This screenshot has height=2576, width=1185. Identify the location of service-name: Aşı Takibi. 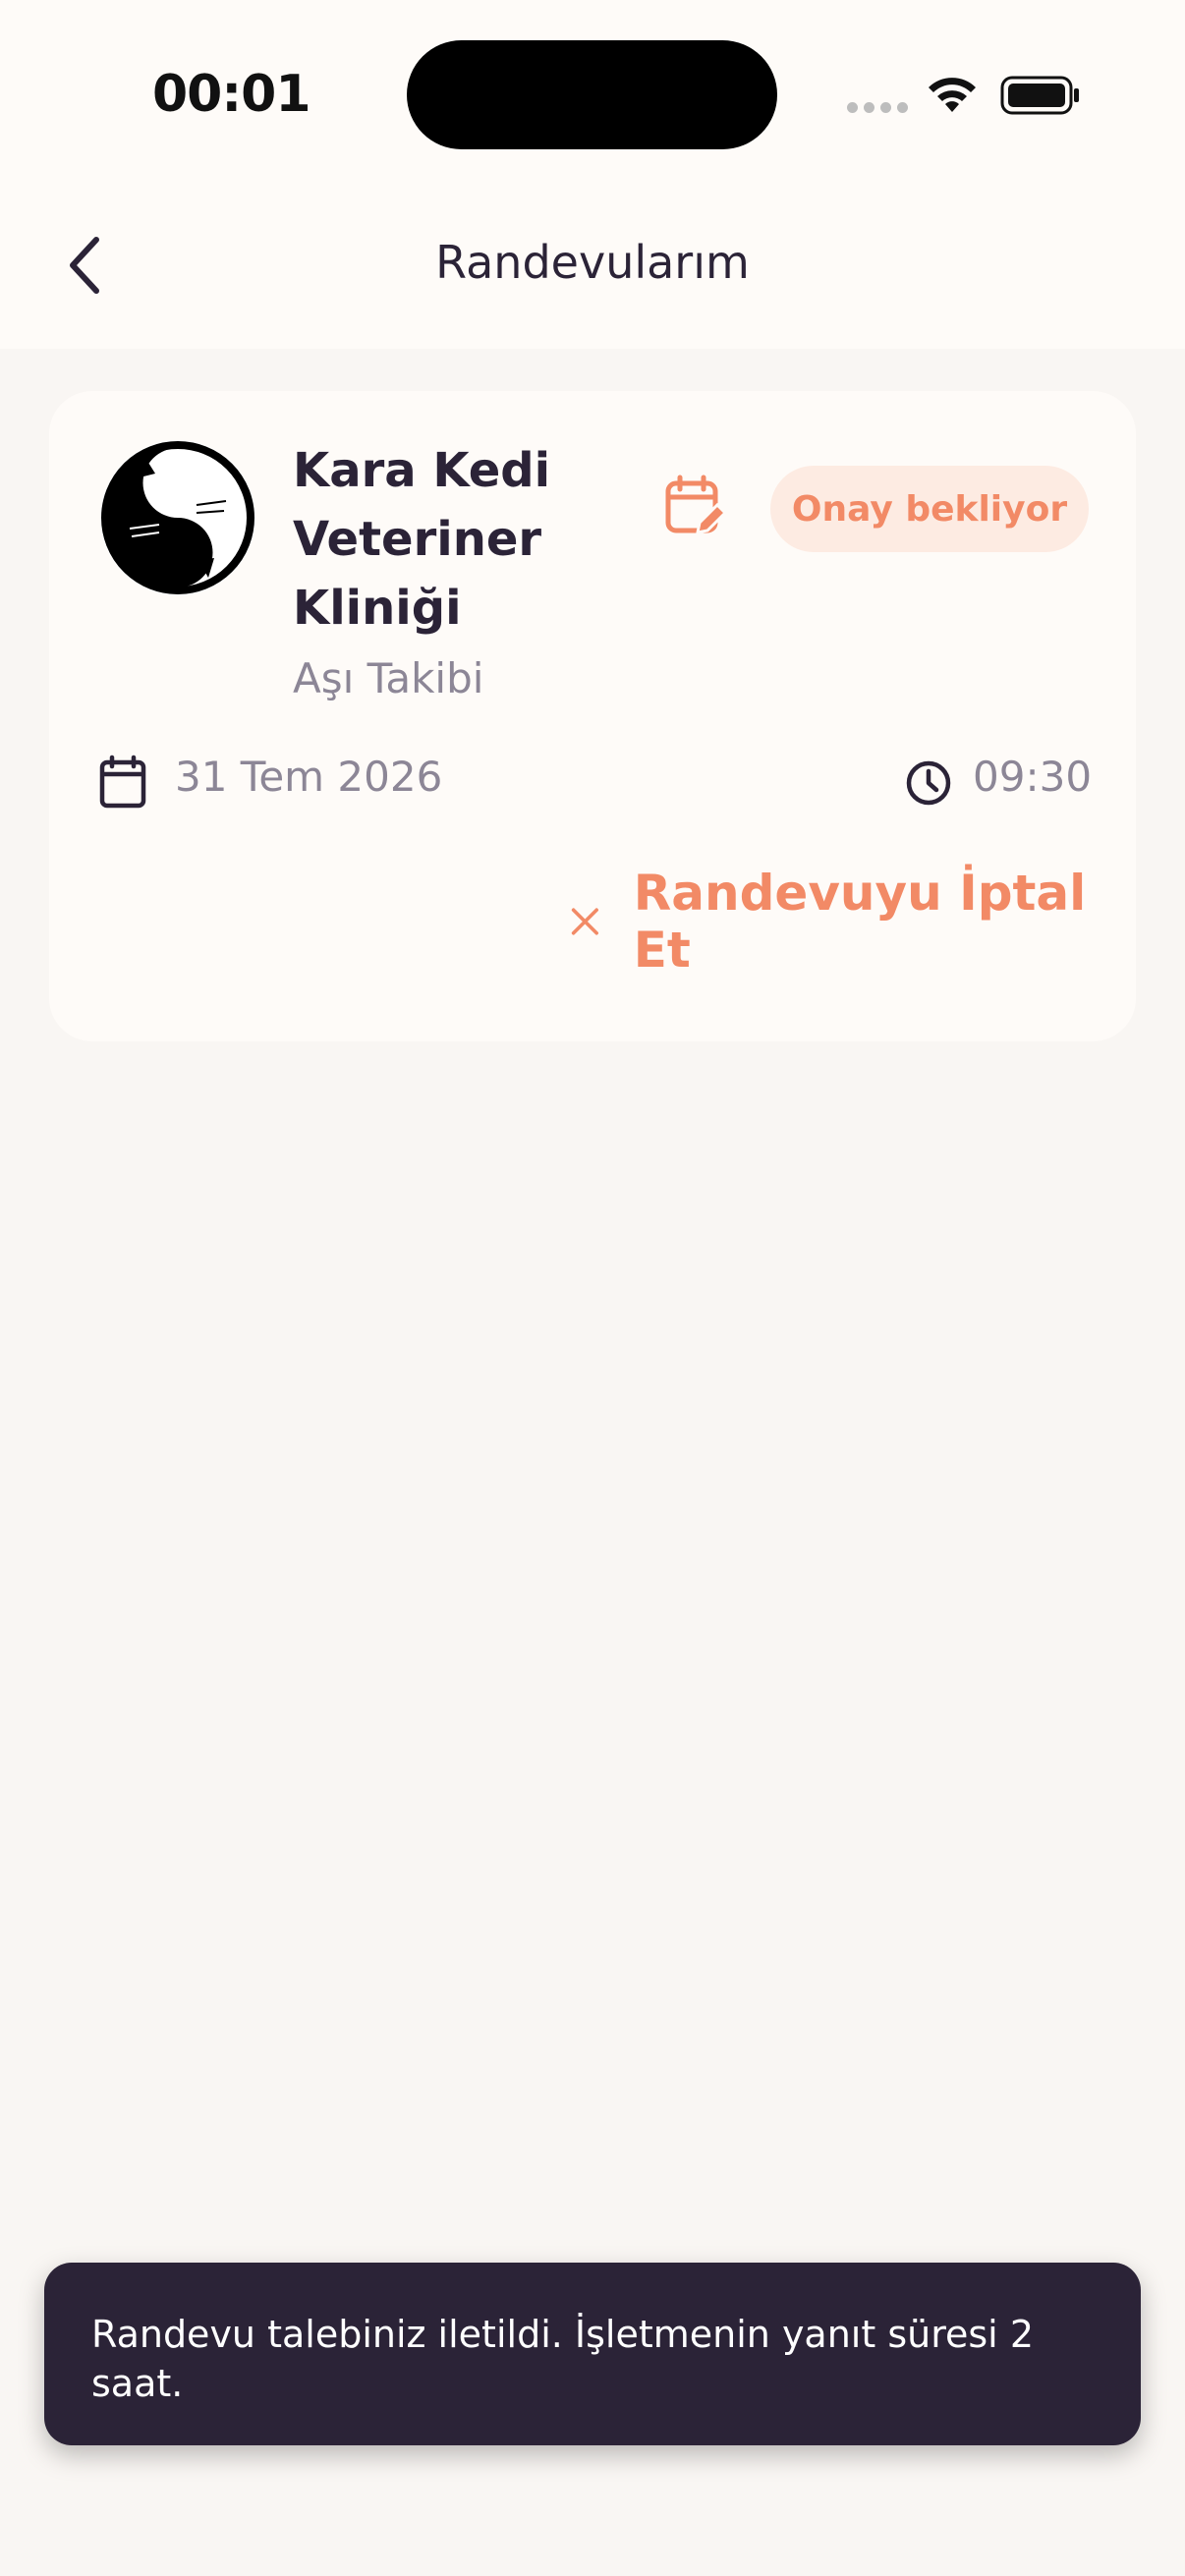
(388, 678).